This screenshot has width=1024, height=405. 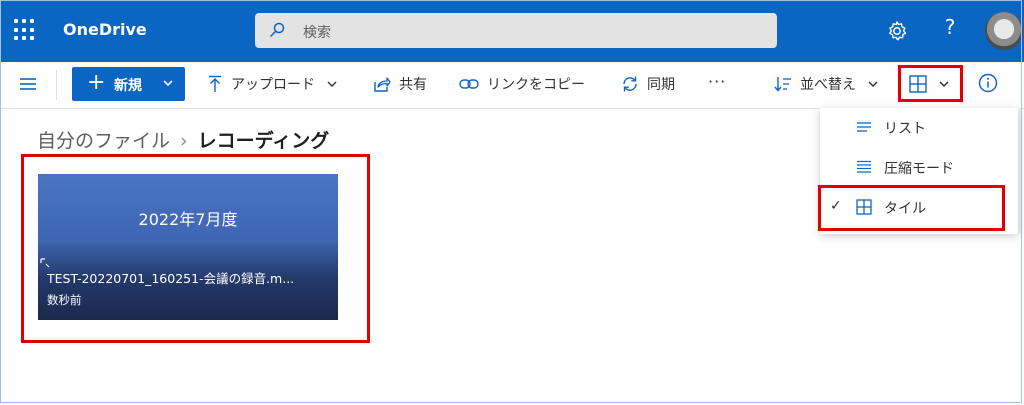 I want to click on plus-icon: +, so click(x=96, y=82).